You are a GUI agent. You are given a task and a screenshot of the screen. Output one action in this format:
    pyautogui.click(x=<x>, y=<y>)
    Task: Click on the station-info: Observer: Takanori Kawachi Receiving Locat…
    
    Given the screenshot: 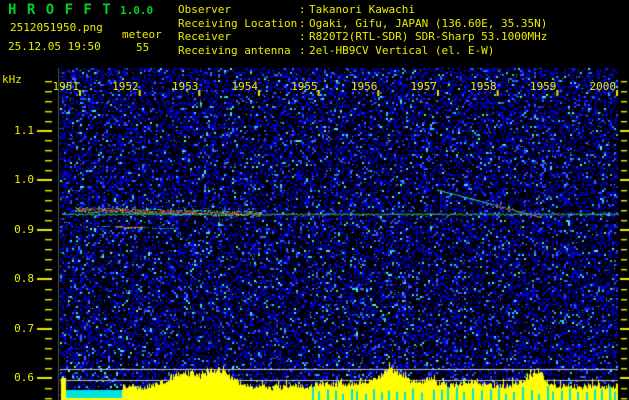 What is the action you would take?
    pyautogui.click(x=362, y=30)
    